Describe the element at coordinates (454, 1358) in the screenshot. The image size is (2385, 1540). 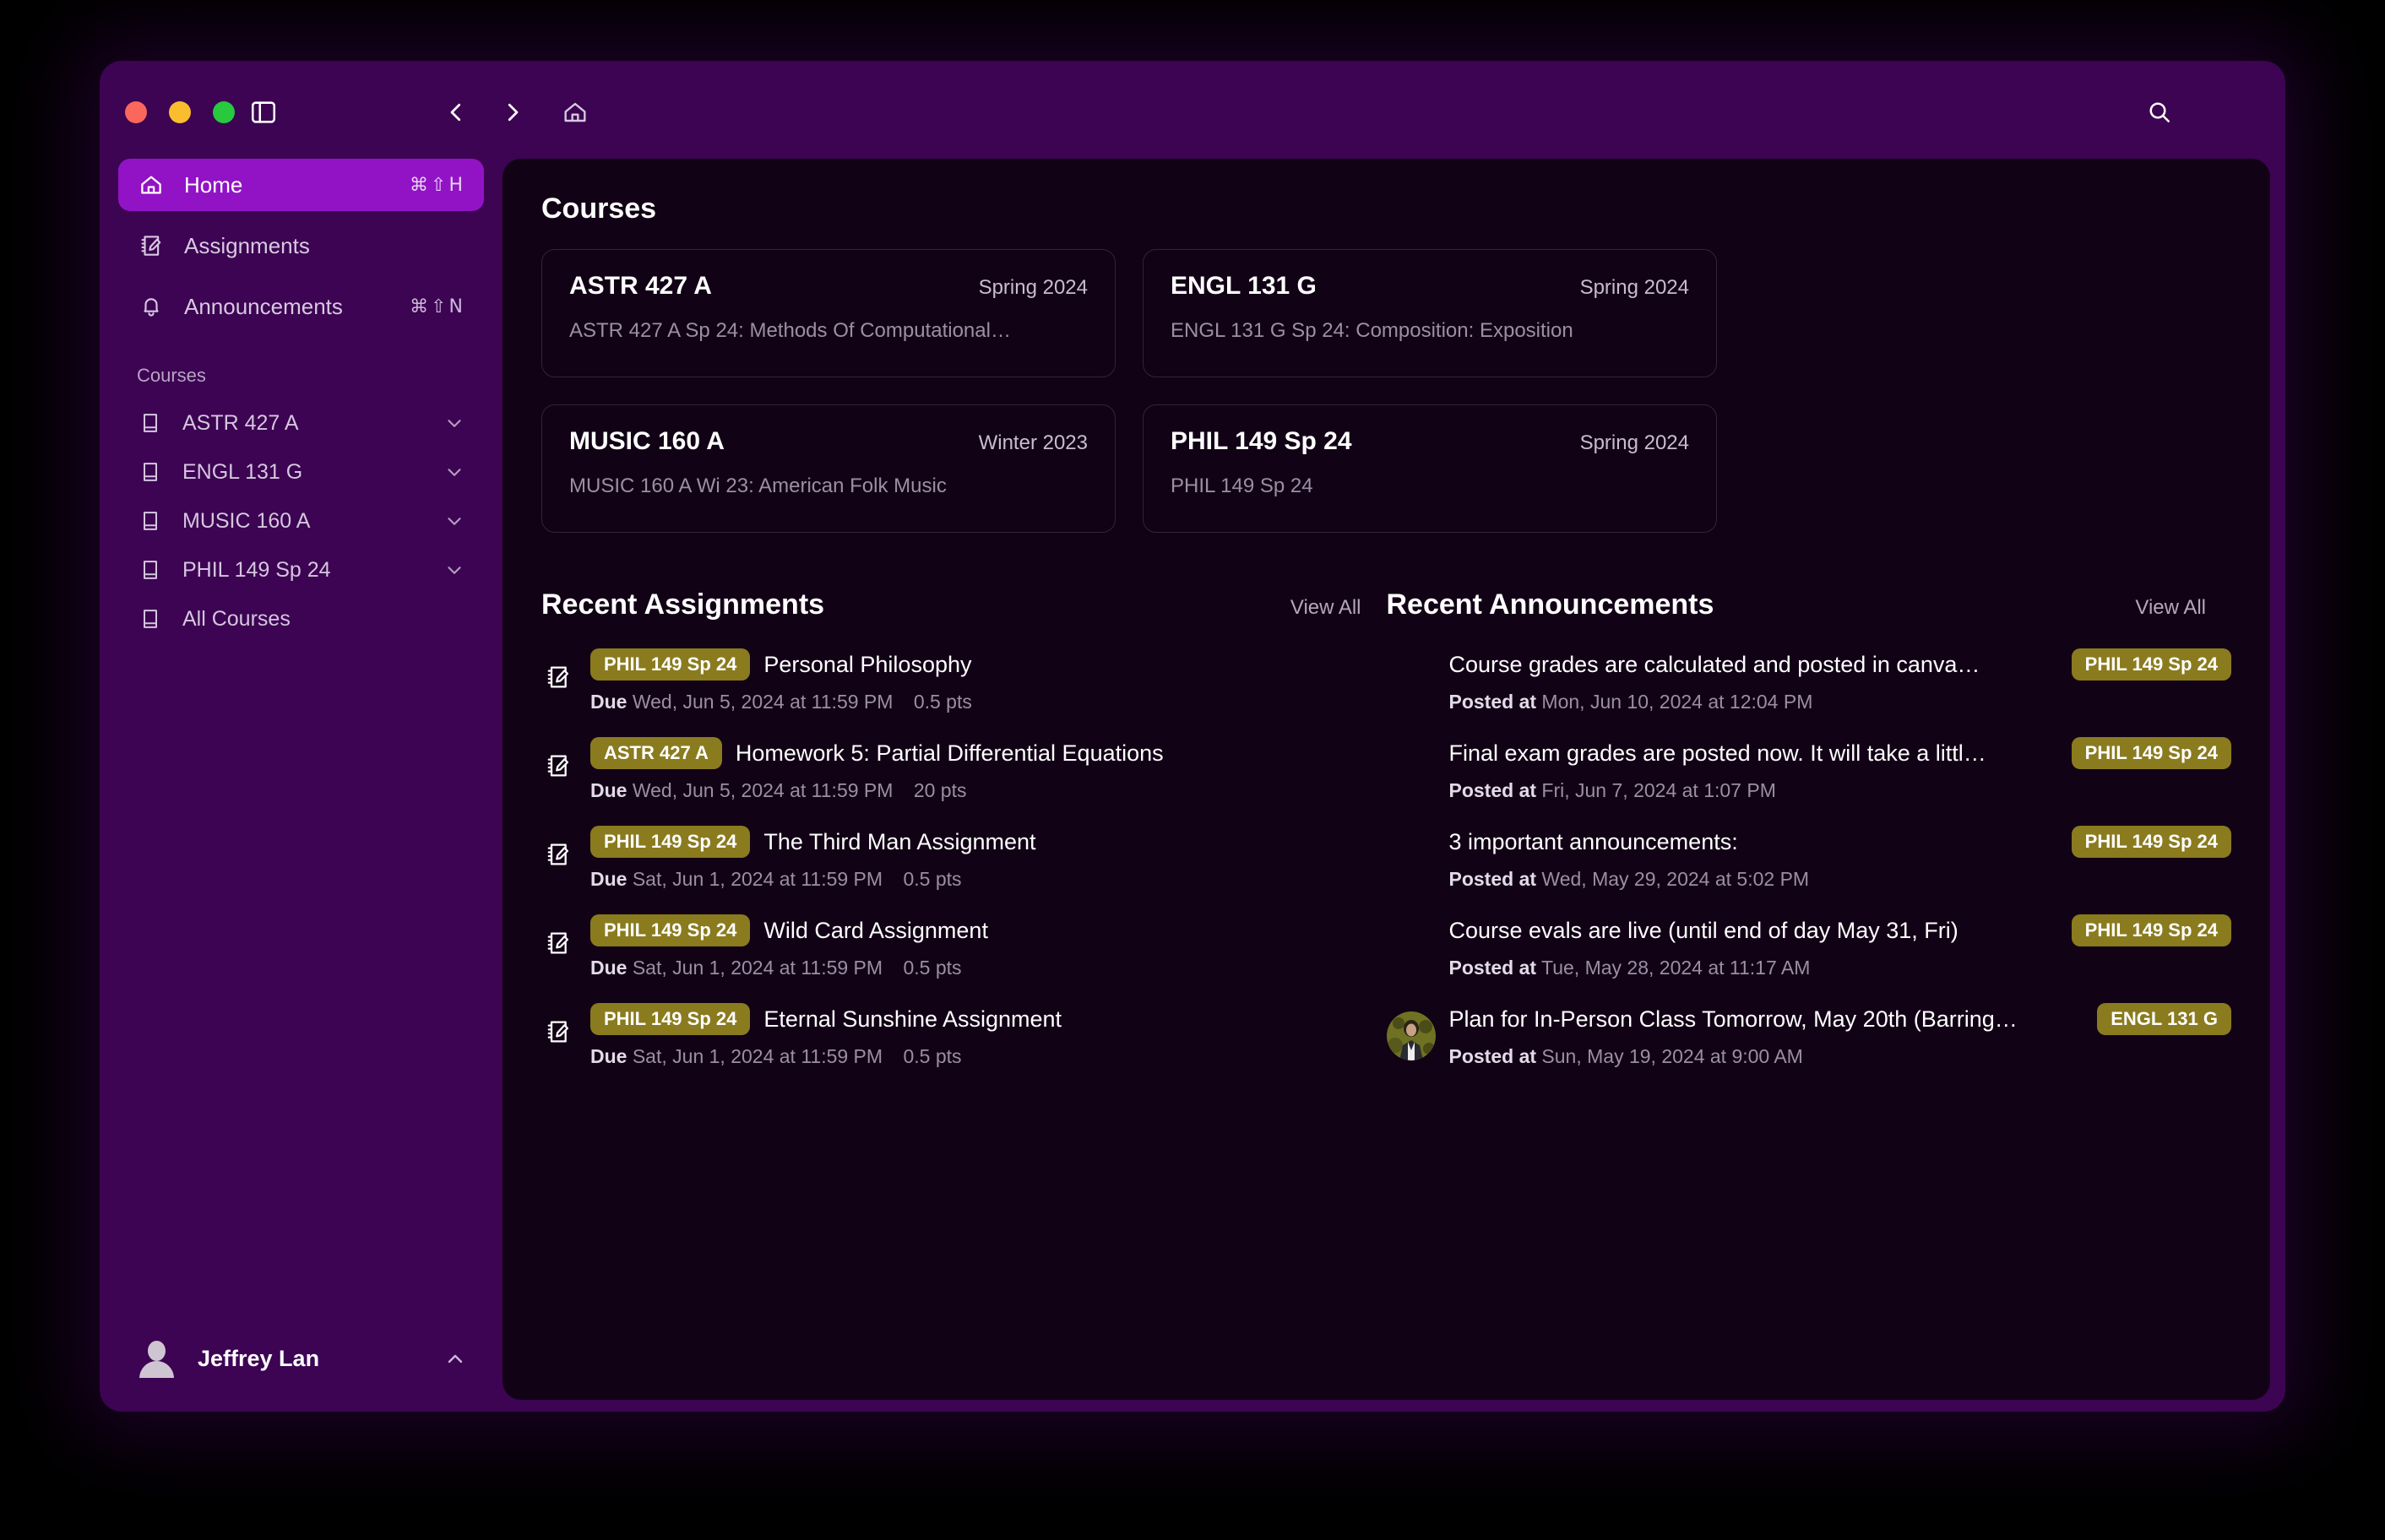
I see `chevron-up-icon` at that location.